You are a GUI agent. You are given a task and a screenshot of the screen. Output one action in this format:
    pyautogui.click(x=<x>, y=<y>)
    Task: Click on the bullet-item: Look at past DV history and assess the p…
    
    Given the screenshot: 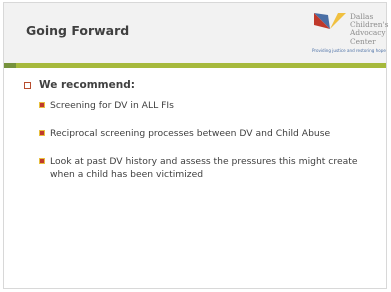 What is the action you would take?
    pyautogui.click(x=206, y=168)
    